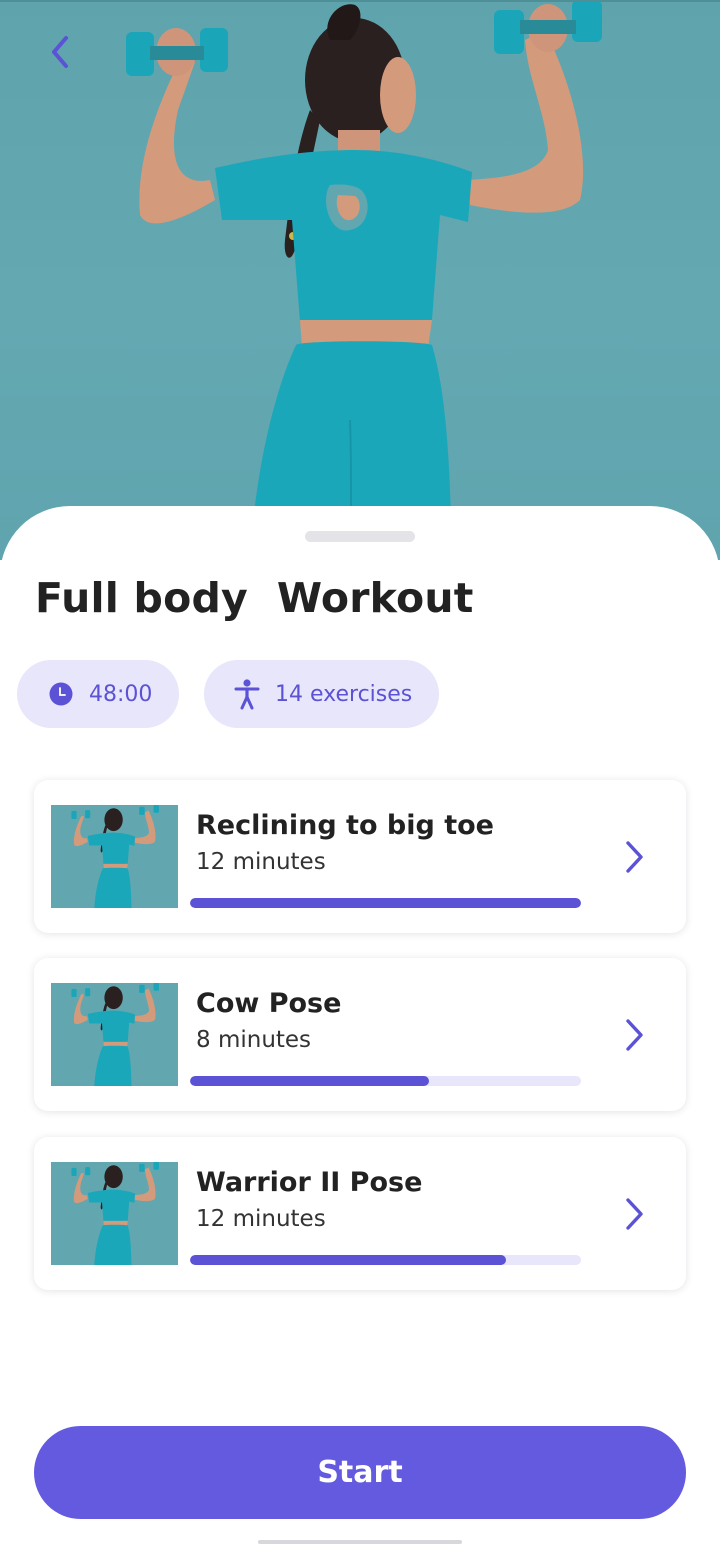  I want to click on exercise-count-chip: 14 exercises, so click(321, 694).